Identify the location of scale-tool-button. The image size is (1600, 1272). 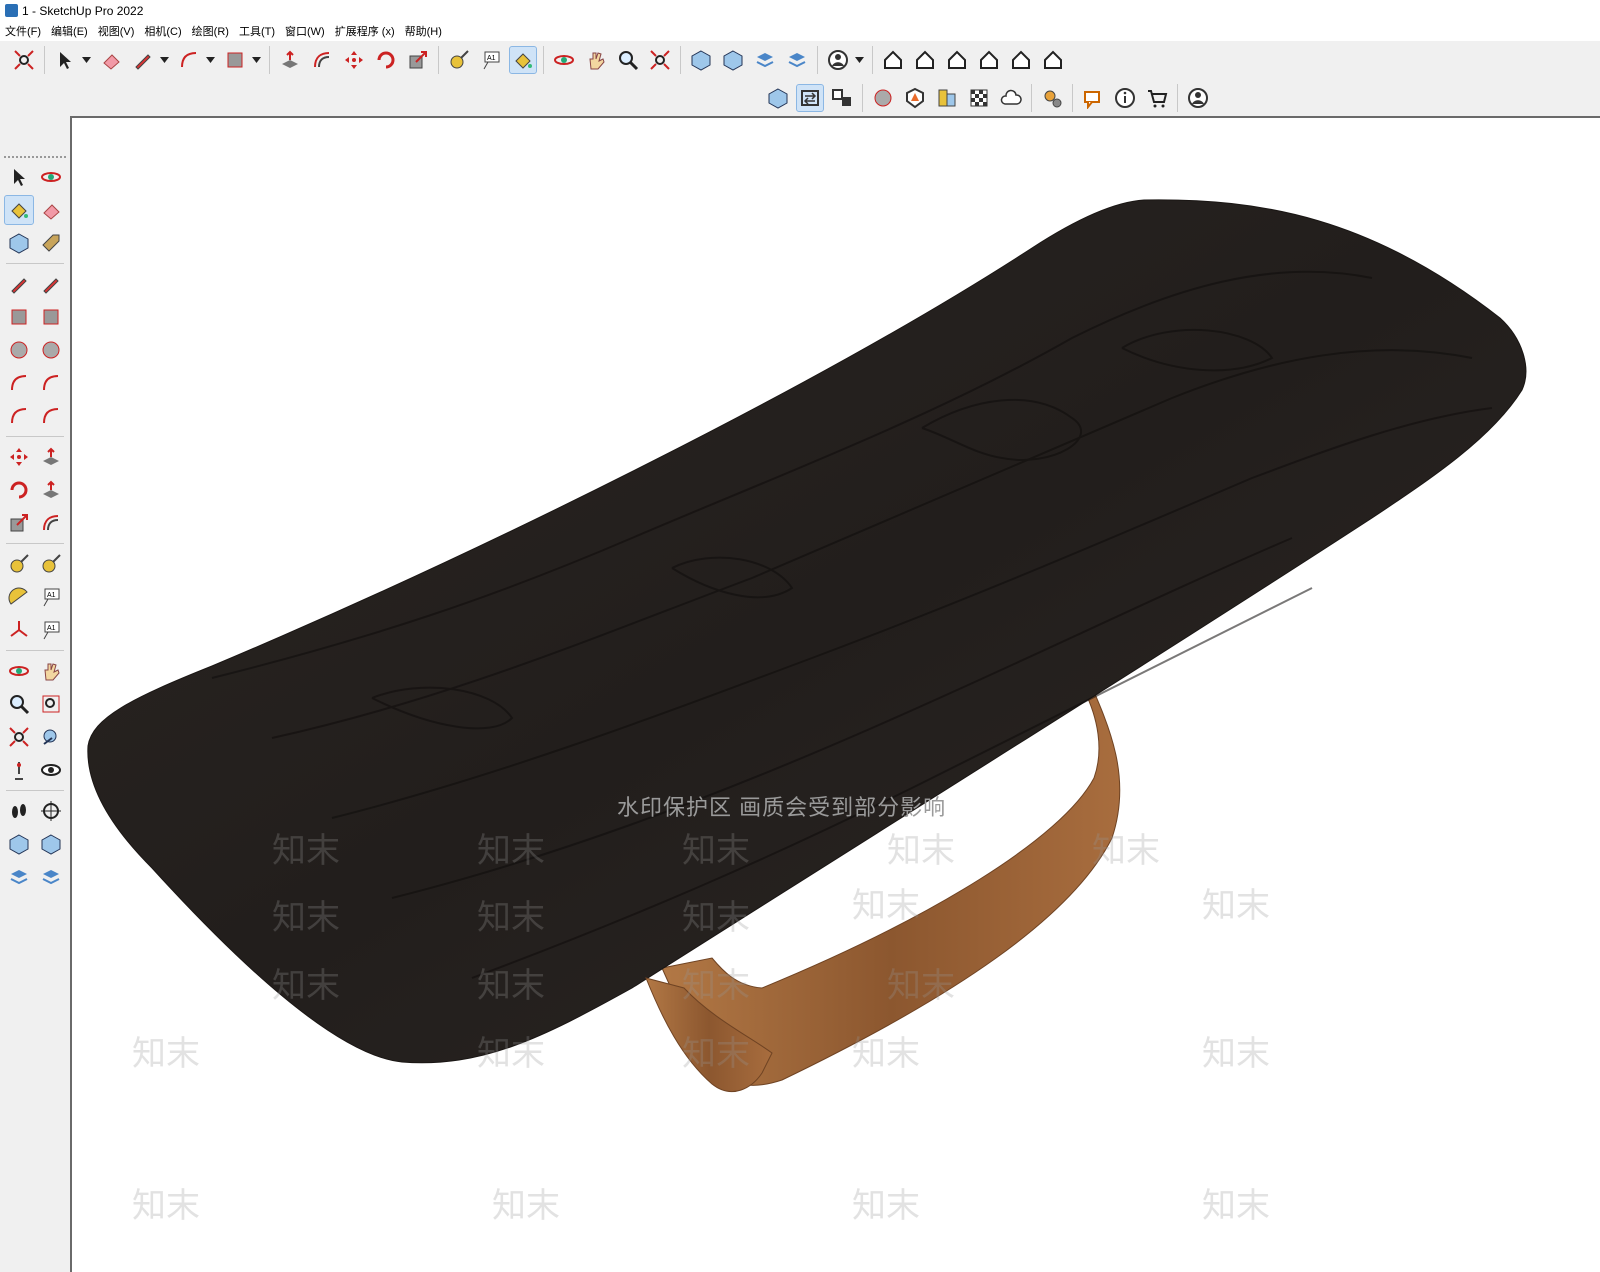
(19, 523).